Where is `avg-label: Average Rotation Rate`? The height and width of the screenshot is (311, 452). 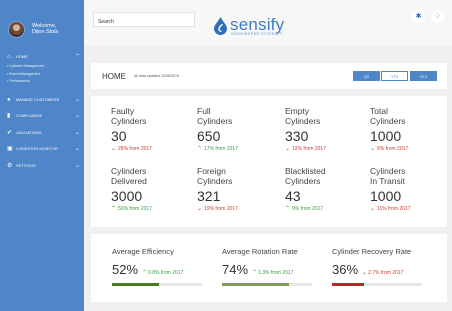
avg-label: Average Rotation Rate is located at coordinates (260, 251).